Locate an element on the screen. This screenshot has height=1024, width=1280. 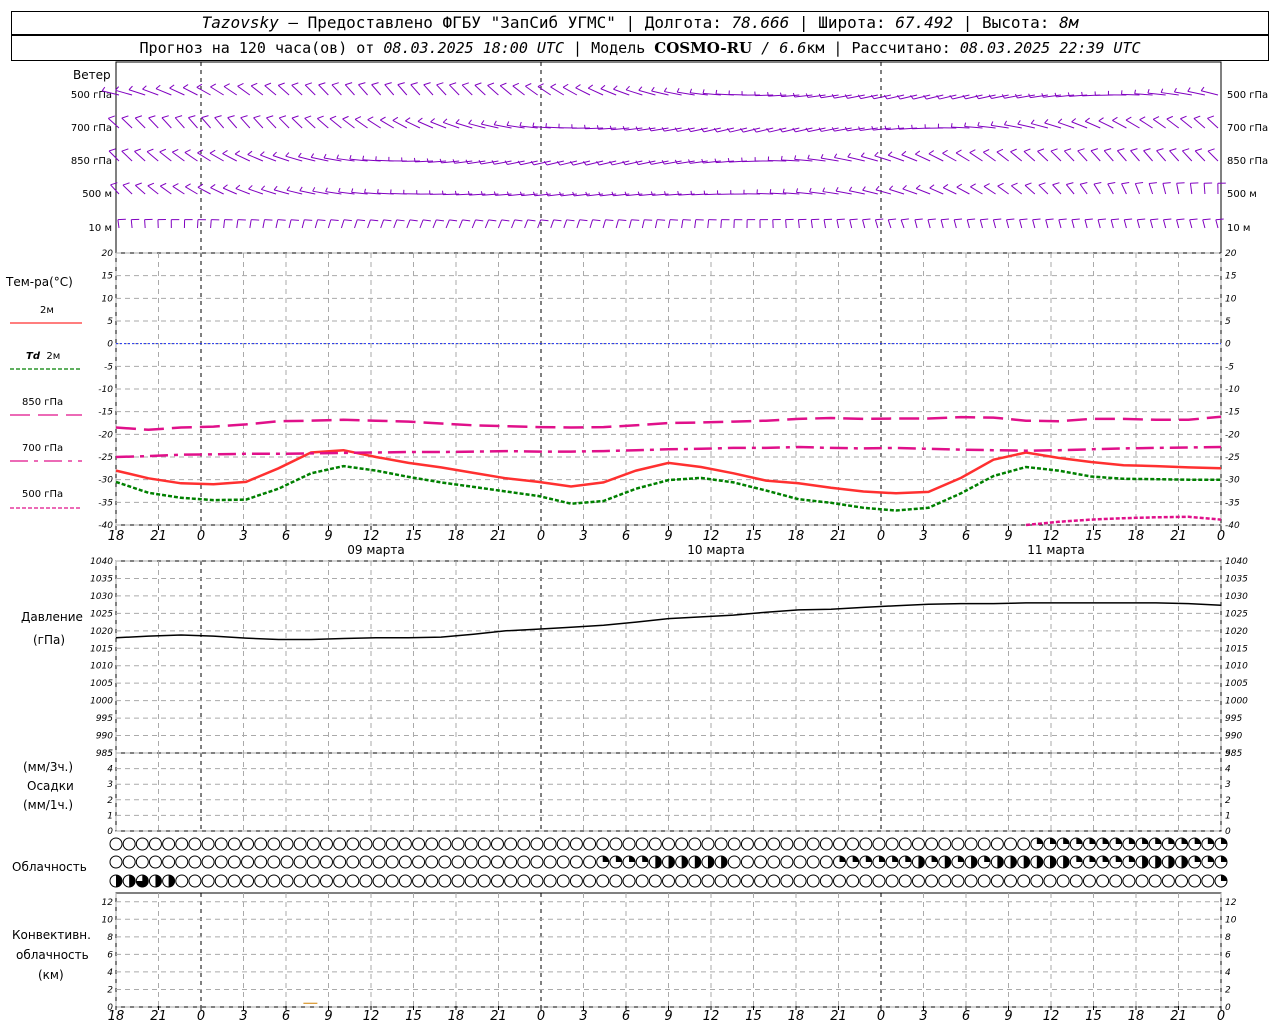
temp-ytick-right: -25 is located at coordinates (1232, 458).